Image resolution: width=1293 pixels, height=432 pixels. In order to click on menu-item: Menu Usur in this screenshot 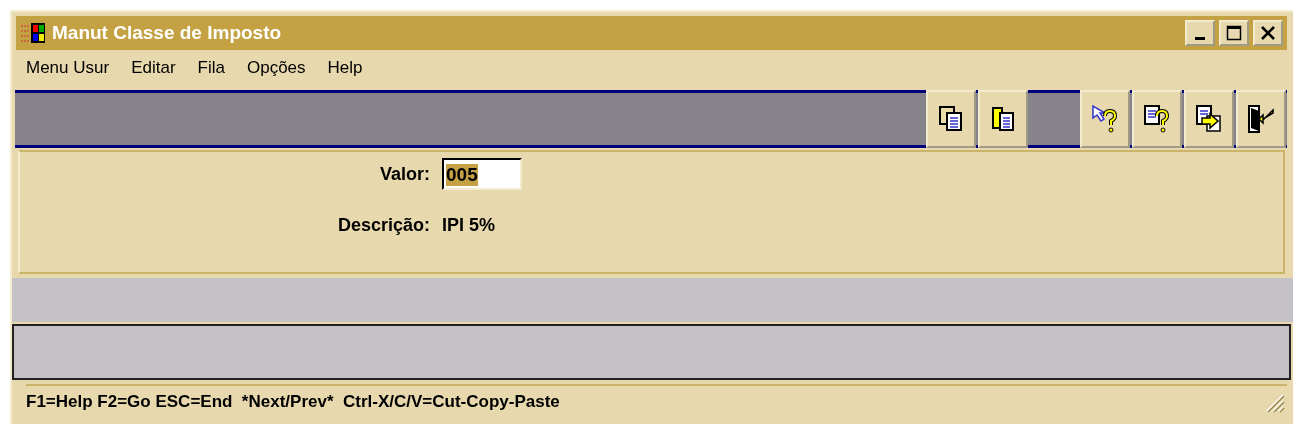, I will do `click(68, 69)`.